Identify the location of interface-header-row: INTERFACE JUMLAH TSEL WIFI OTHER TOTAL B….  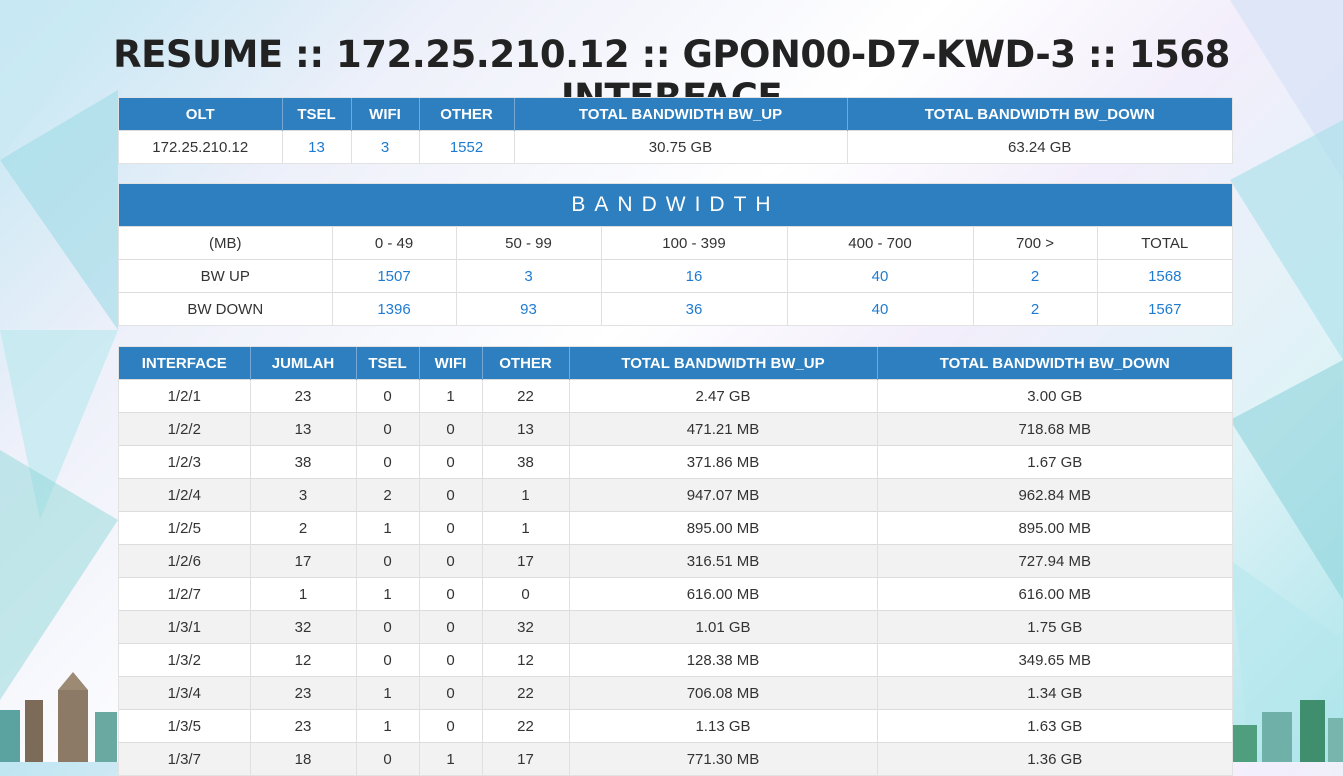
(675, 363).